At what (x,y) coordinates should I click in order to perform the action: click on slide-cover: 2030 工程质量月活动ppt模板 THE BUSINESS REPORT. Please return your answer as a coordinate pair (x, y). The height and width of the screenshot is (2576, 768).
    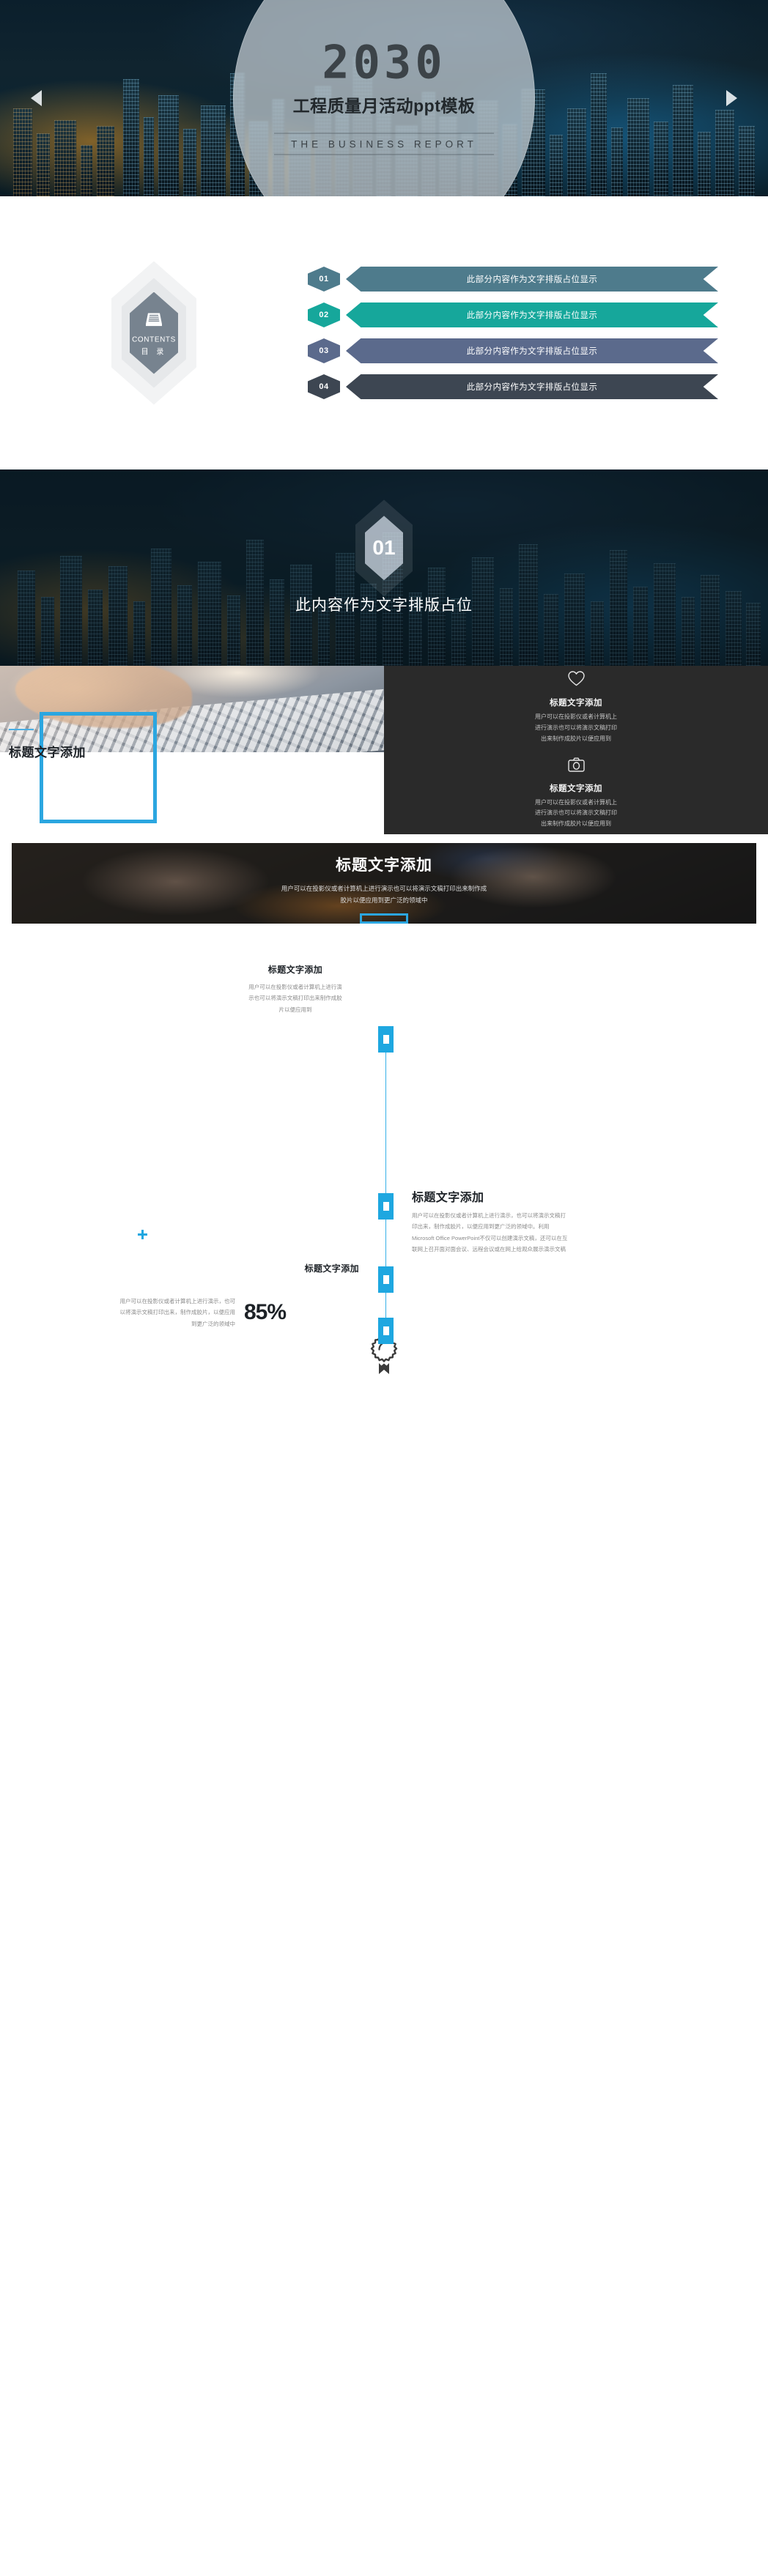
    Looking at the image, I should click on (384, 98).